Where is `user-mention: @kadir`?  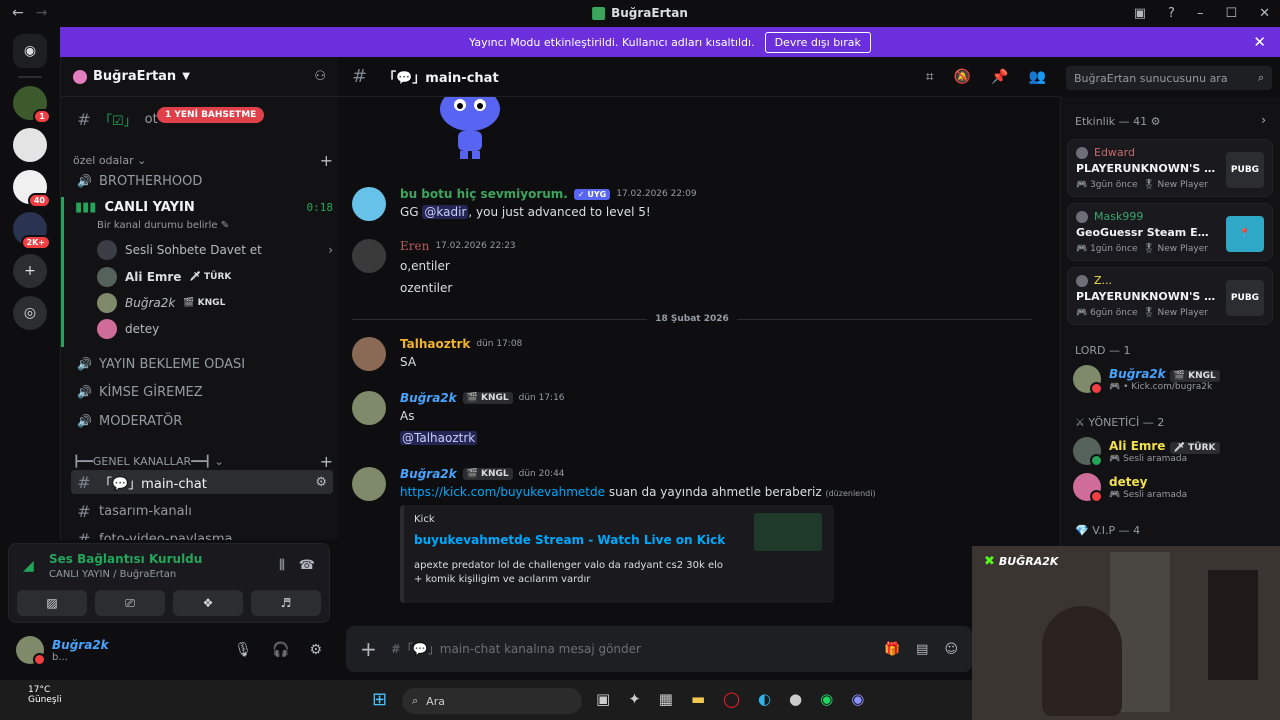 user-mention: @kadir is located at coordinates (445, 212).